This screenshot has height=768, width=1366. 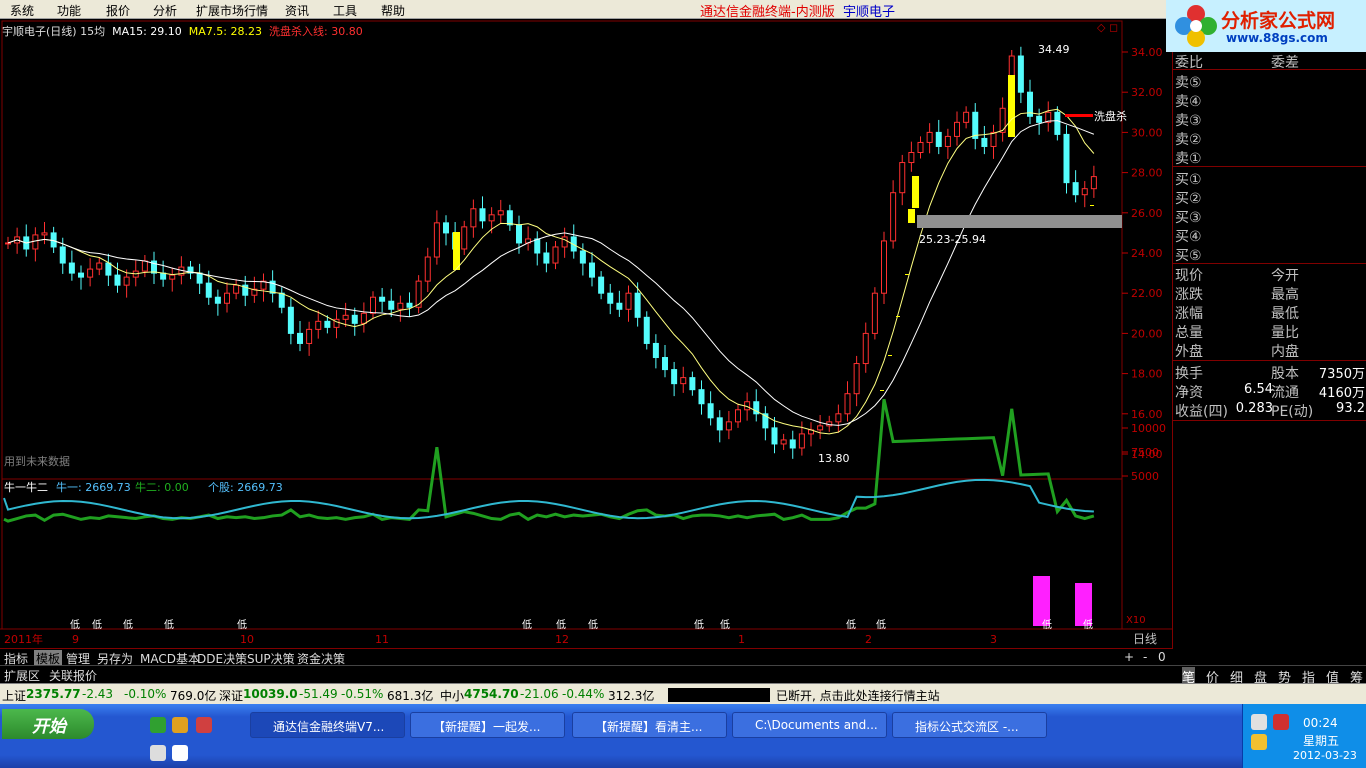 What do you see at coordinates (1259, 742) in the screenshot?
I see `tray-volume-icon` at bounding box center [1259, 742].